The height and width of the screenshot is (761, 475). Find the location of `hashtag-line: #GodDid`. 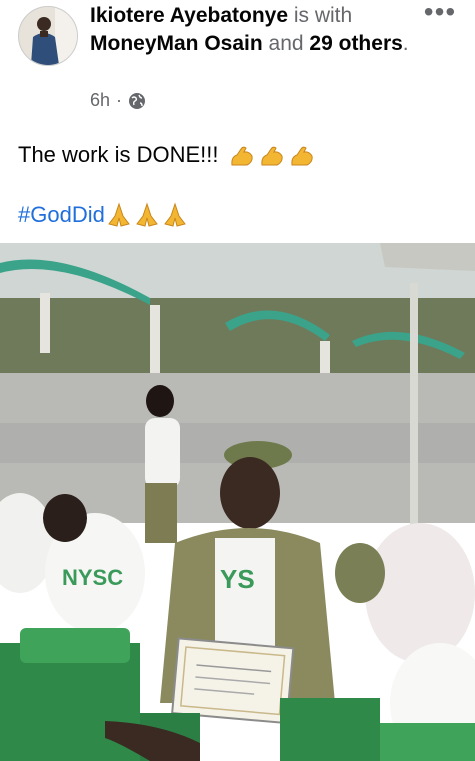

hashtag-line: #GodDid is located at coordinates (103, 215).